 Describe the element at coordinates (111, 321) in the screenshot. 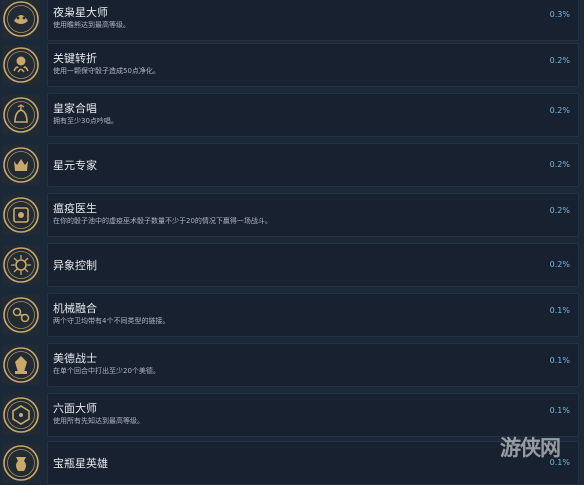

I see `achievement-description: 两个守卫均带有4个不同类型的链接。` at that location.